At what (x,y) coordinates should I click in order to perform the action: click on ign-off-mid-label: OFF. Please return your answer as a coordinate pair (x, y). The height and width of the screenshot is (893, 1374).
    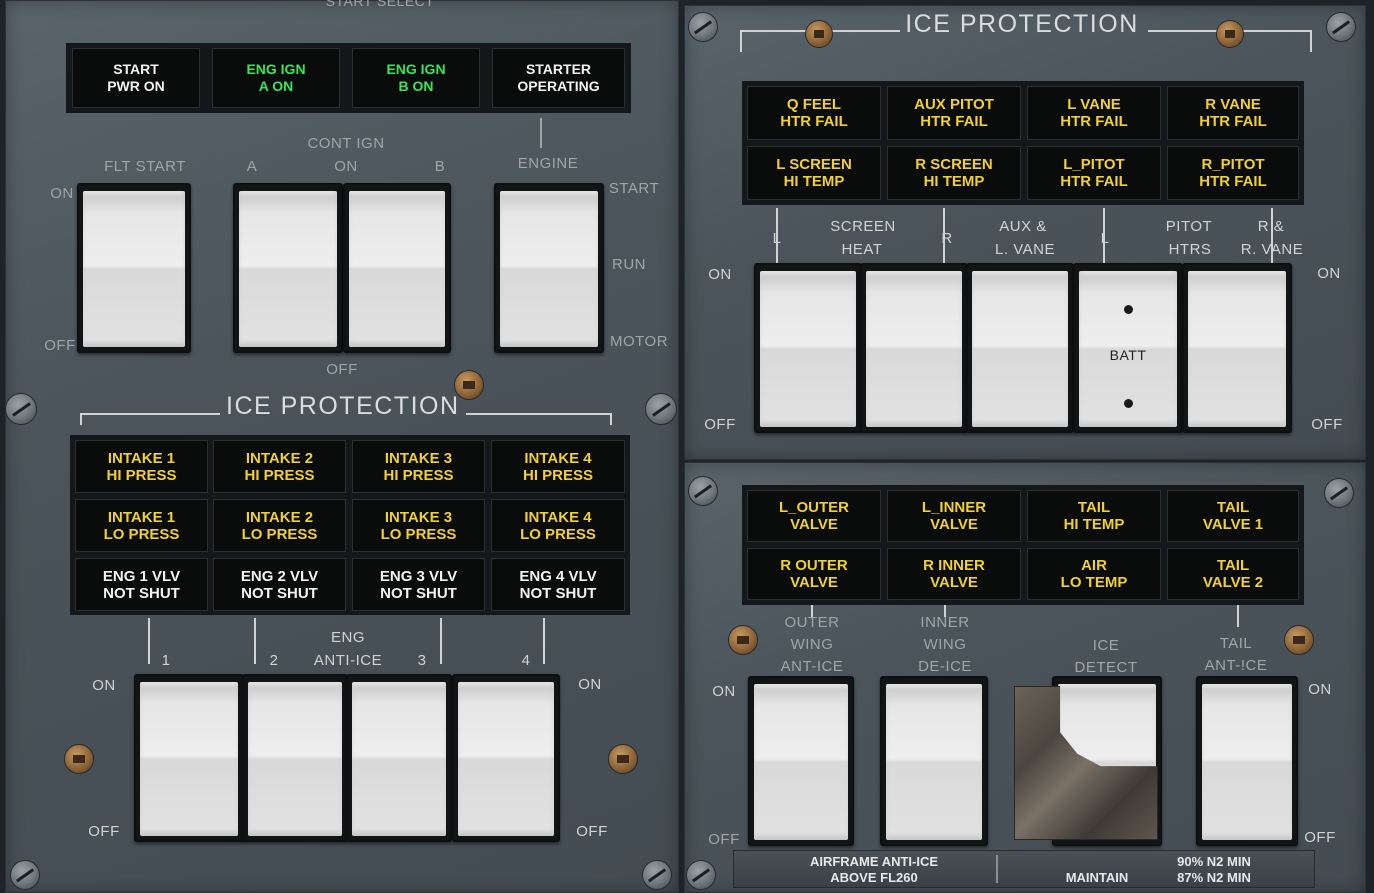
    Looking at the image, I should click on (342, 369).